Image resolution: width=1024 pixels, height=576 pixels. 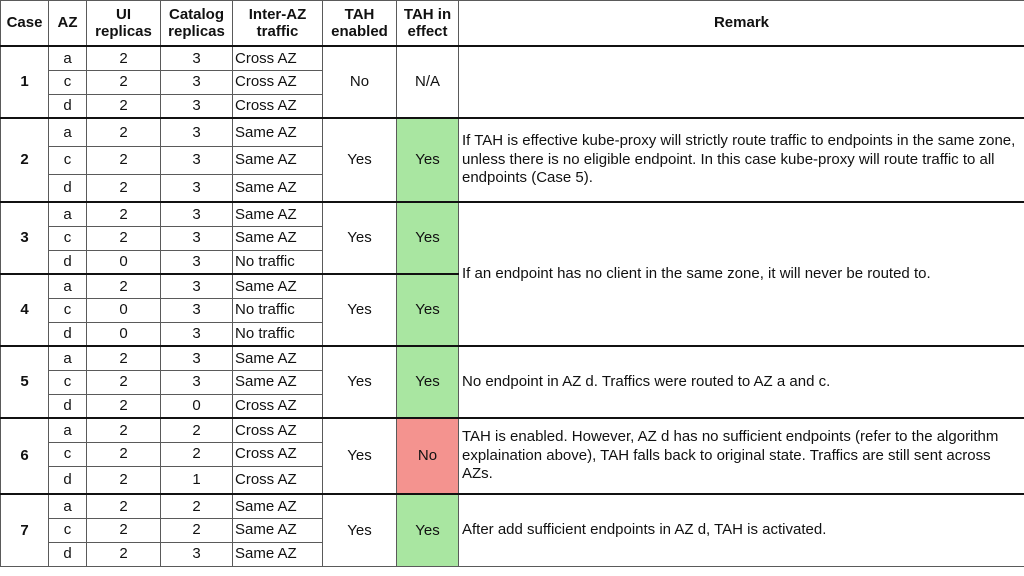 What do you see at coordinates (359, 82) in the screenshot?
I see `tah-enabled-cell: No` at bounding box center [359, 82].